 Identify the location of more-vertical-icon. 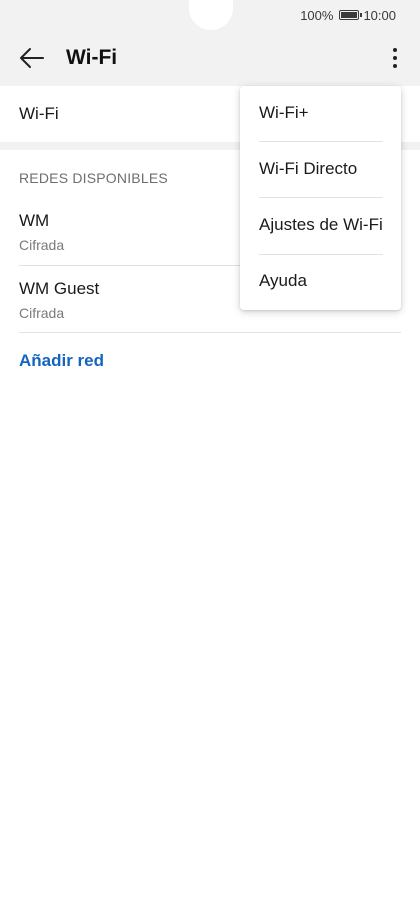
(395, 50).